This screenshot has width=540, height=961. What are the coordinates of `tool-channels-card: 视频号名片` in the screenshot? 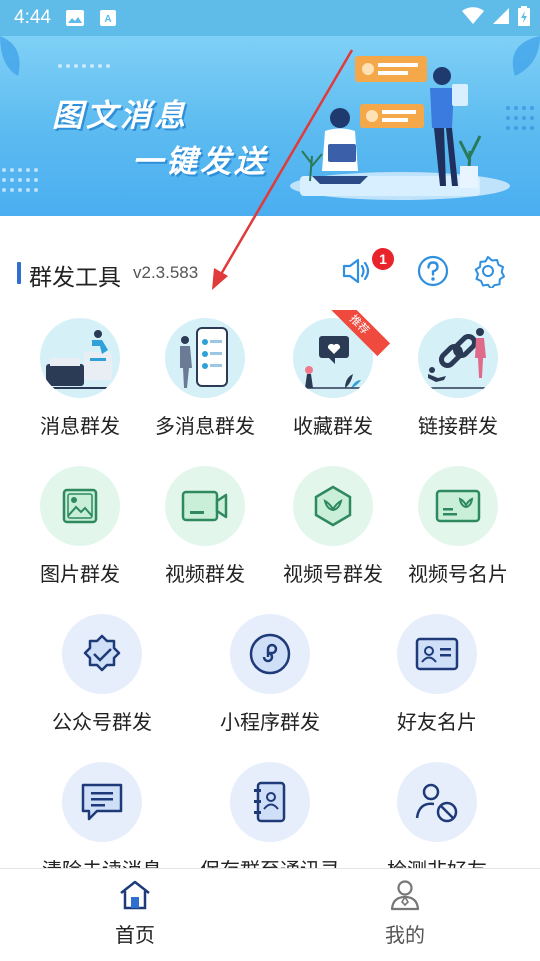 It's located at (458, 523).